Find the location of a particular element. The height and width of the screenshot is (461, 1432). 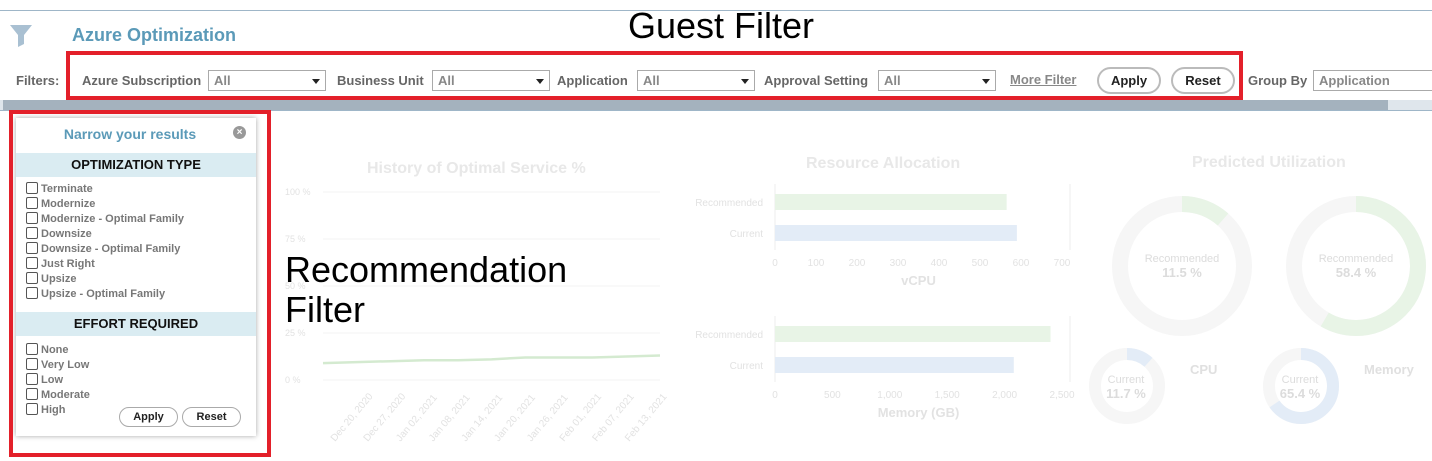

x-tick-label: 2,000 is located at coordinates (1004, 395).